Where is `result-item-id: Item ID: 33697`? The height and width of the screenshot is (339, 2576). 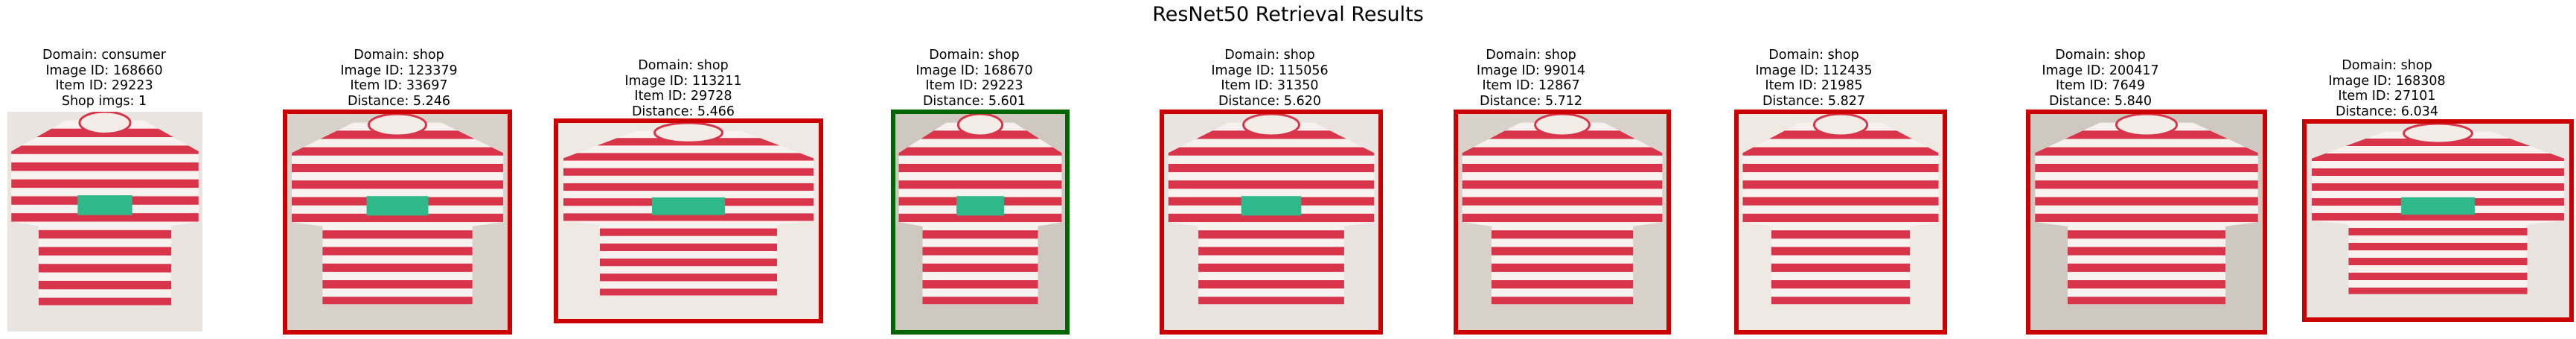
result-item-id: Item ID: 33697 is located at coordinates (399, 85).